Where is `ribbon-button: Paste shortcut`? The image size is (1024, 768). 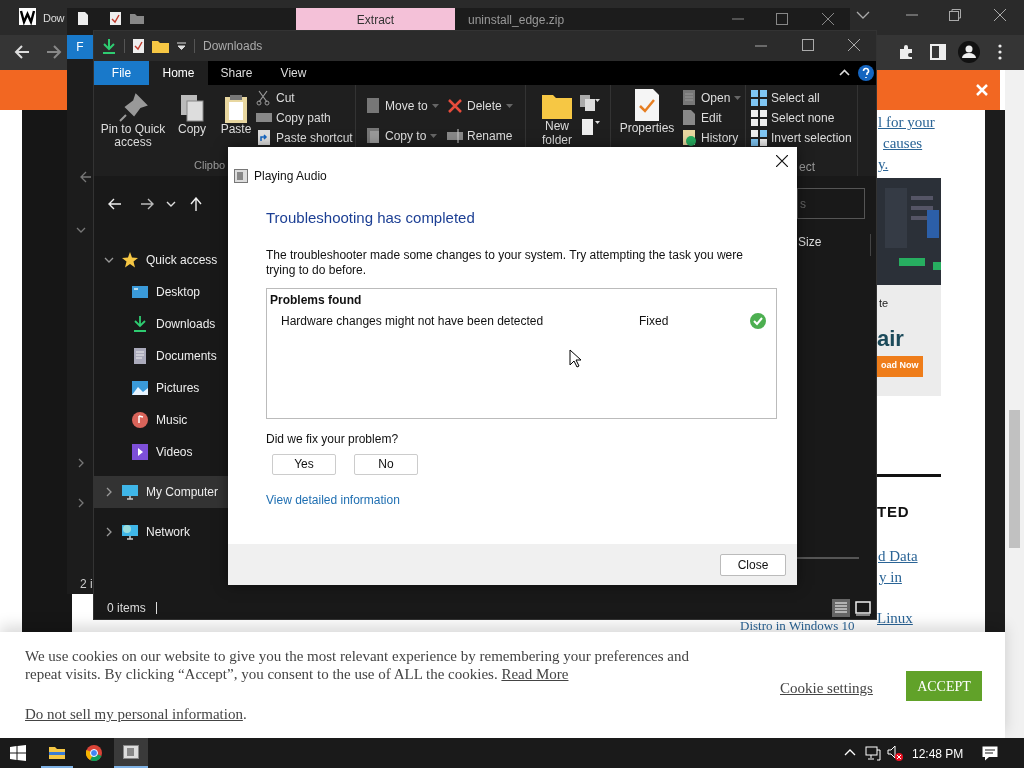 ribbon-button: Paste shortcut is located at coordinates (314, 138).